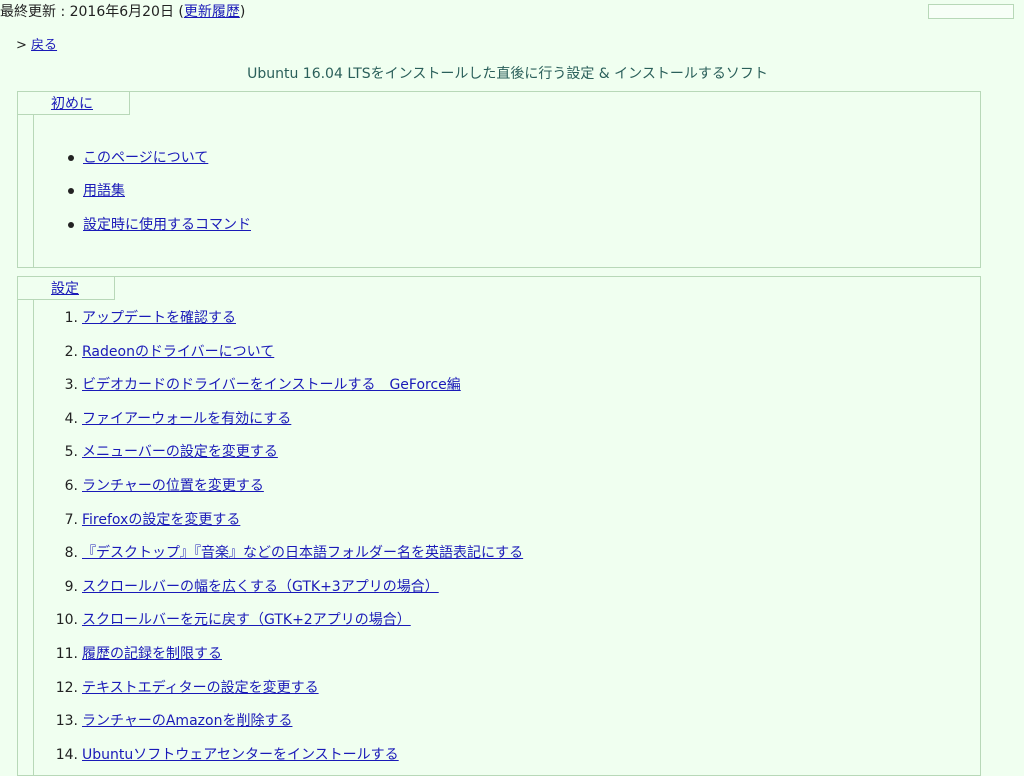  I want to click on last-updated-bar: 最終更新 : 2016年6月20日 (更新履歴), so click(122, 12).